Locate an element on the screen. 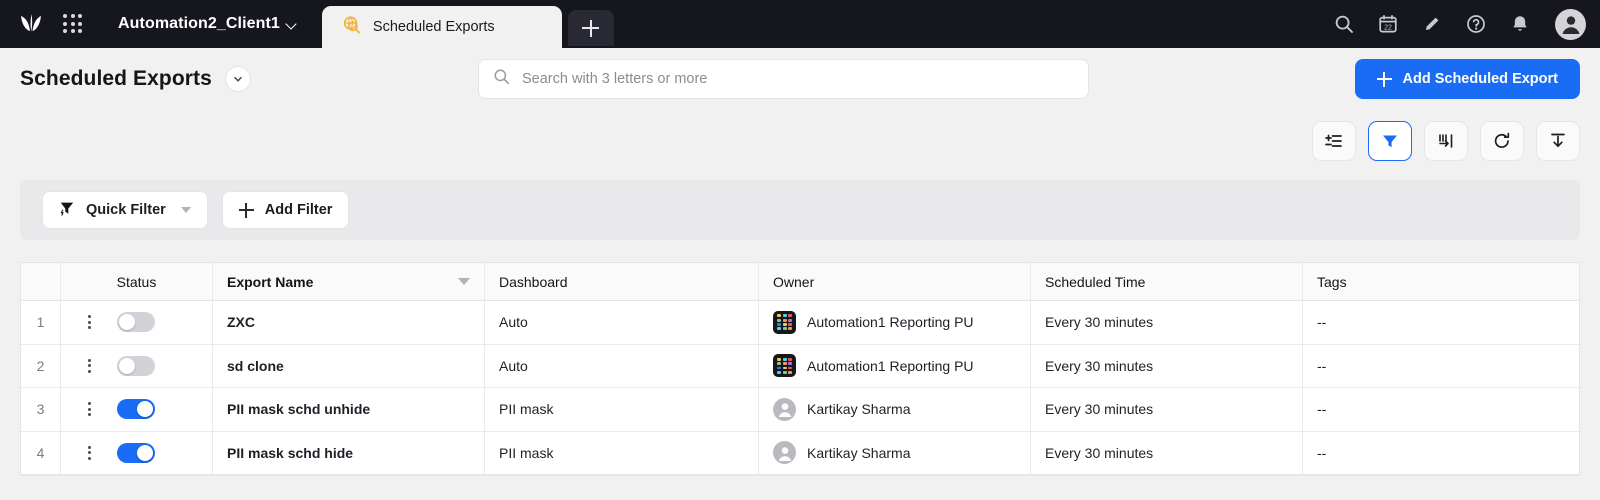  add-filter-label: Add Filter is located at coordinates (298, 210).